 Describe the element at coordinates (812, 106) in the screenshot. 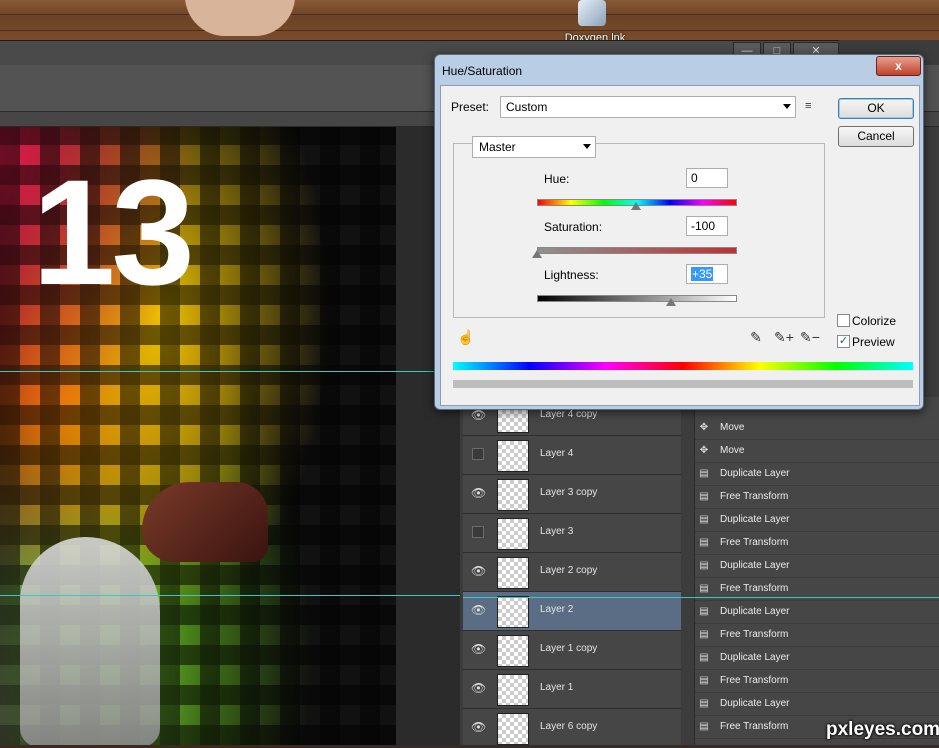

I see `preset-options-menu-icon: ≡` at that location.